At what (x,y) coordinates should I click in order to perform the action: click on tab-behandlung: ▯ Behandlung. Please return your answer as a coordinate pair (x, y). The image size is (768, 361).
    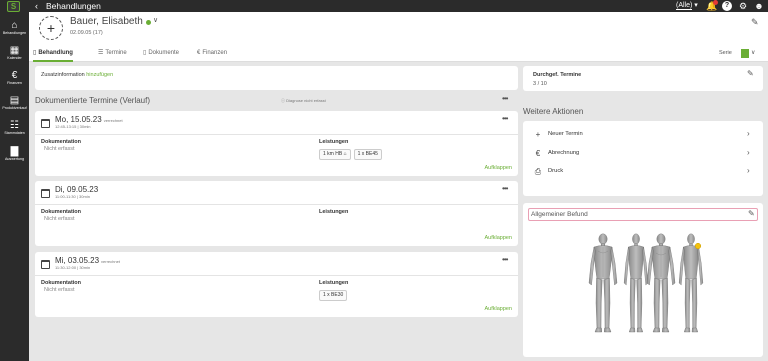
    Looking at the image, I should click on (53, 54).